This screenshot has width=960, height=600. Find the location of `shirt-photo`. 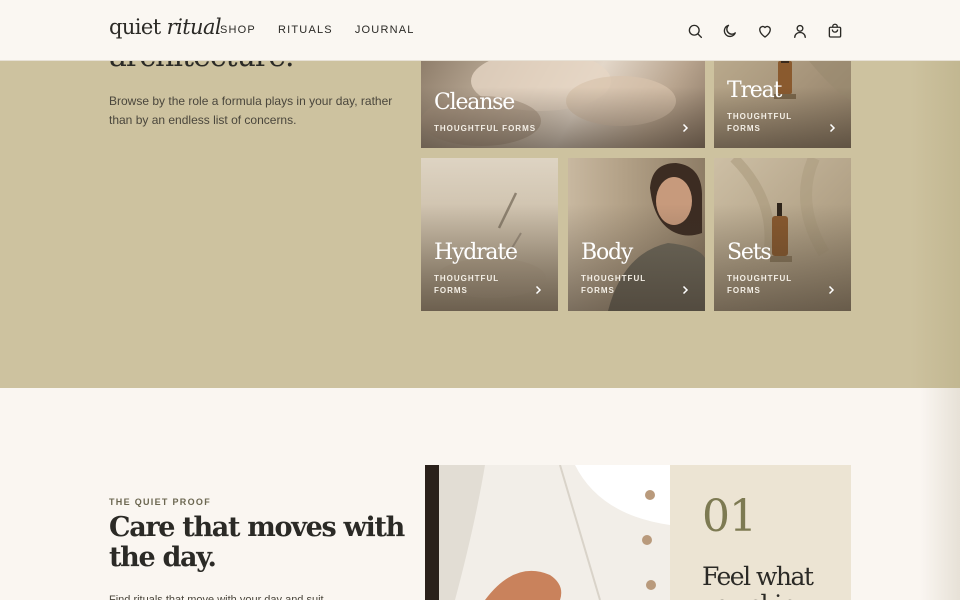

shirt-photo is located at coordinates (547, 532).